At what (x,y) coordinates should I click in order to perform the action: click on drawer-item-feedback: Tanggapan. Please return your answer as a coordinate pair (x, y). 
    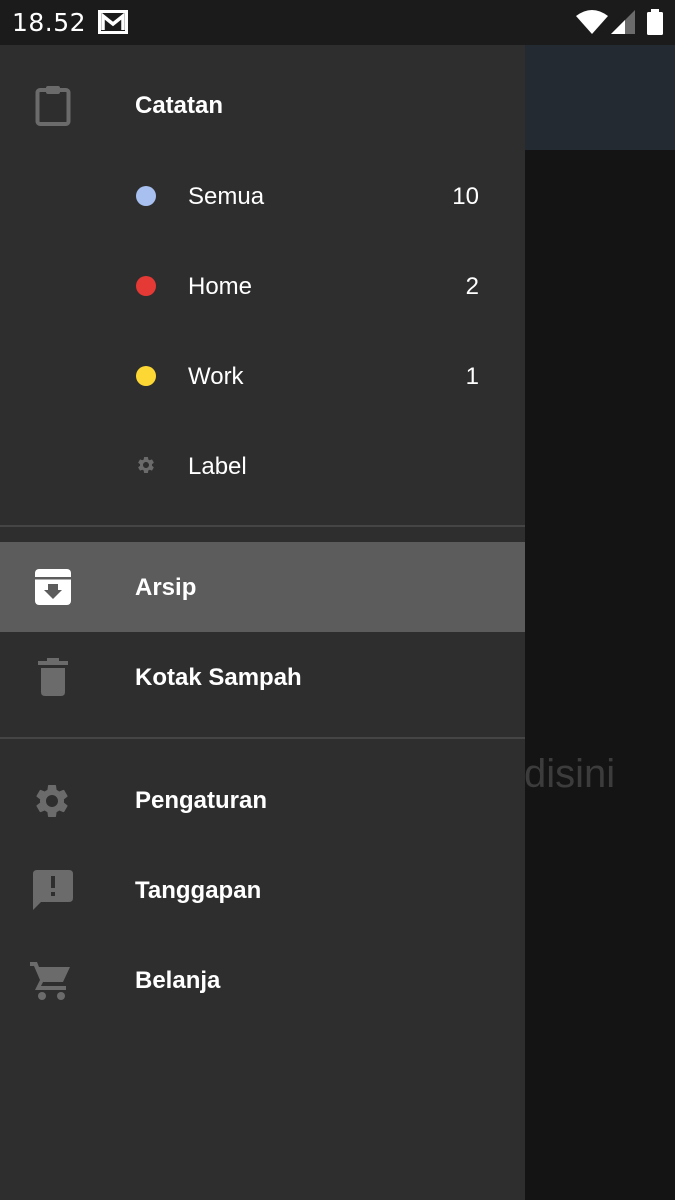
    Looking at the image, I should click on (262, 890).